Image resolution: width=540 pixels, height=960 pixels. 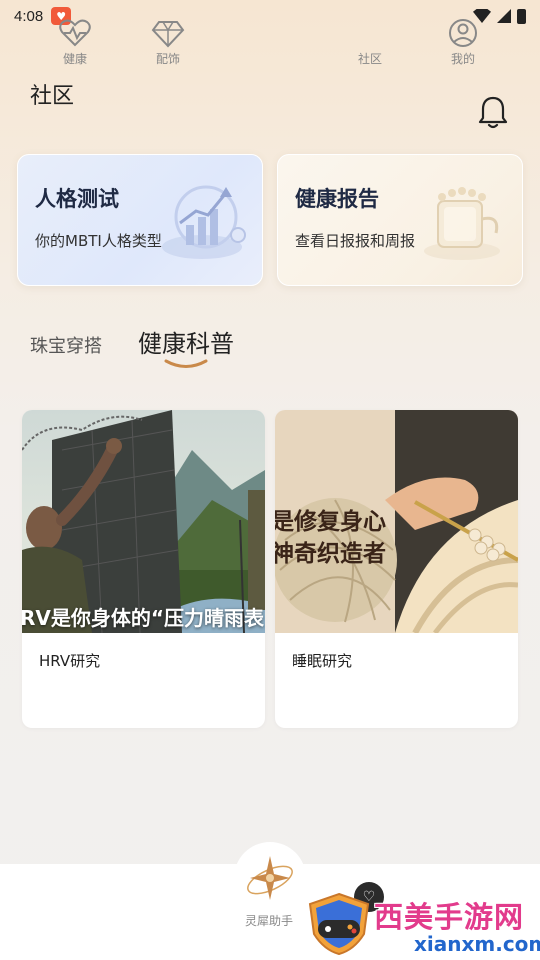 I want to click on article-overlay-line2: 神奇织造者, so click(x=330, y=553).